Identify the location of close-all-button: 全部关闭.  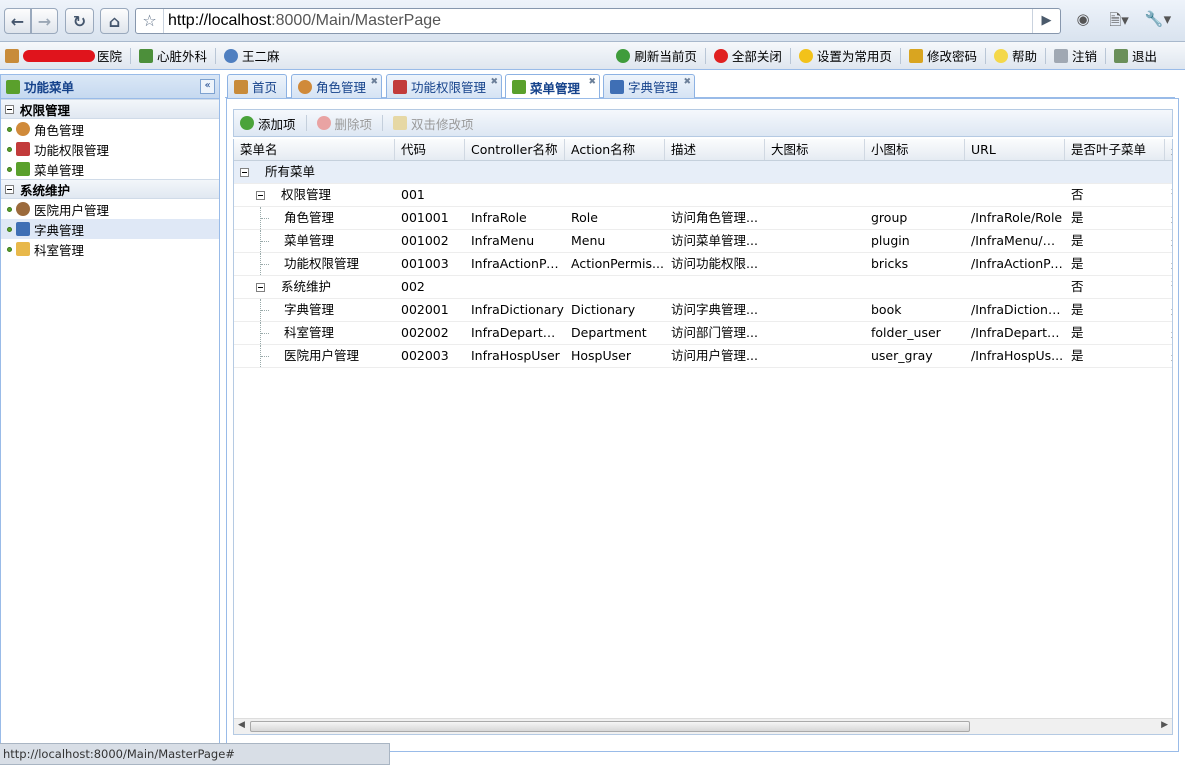
(747, 55).